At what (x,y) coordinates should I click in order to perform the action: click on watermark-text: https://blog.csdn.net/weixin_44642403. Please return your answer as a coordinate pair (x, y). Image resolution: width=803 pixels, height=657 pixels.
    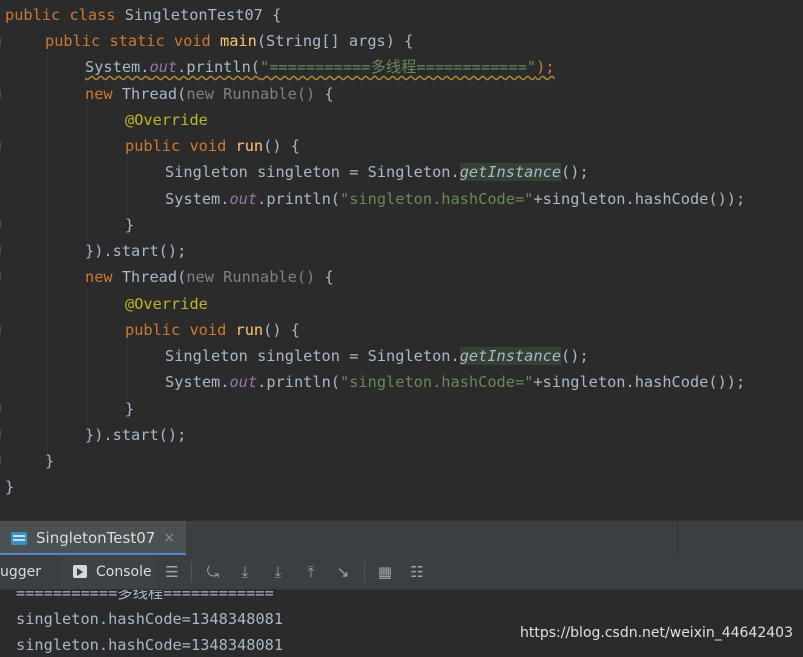
    Looking at the image, I should click on (656, 633).